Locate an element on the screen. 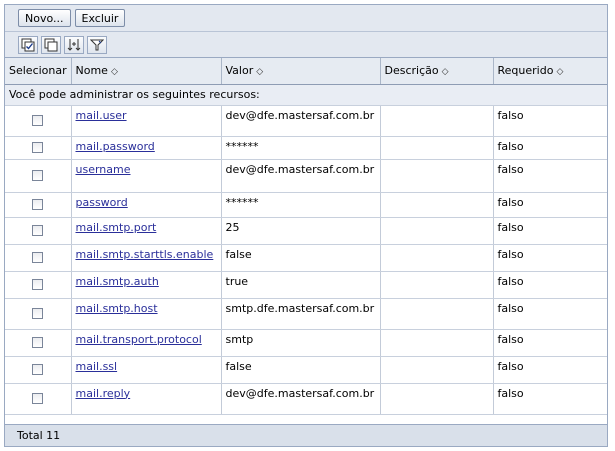  deselect-all-icon is located at coordinates (51, 44).